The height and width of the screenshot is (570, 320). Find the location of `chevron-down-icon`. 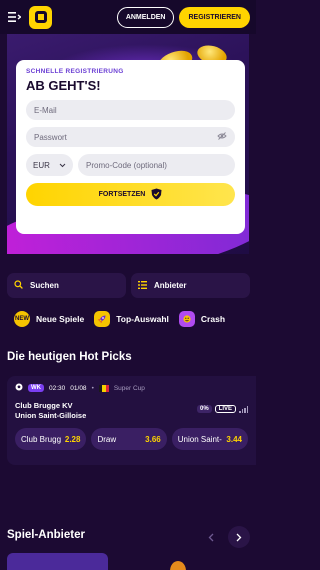

chevron-down-icon is located at coordinates (62, 165).